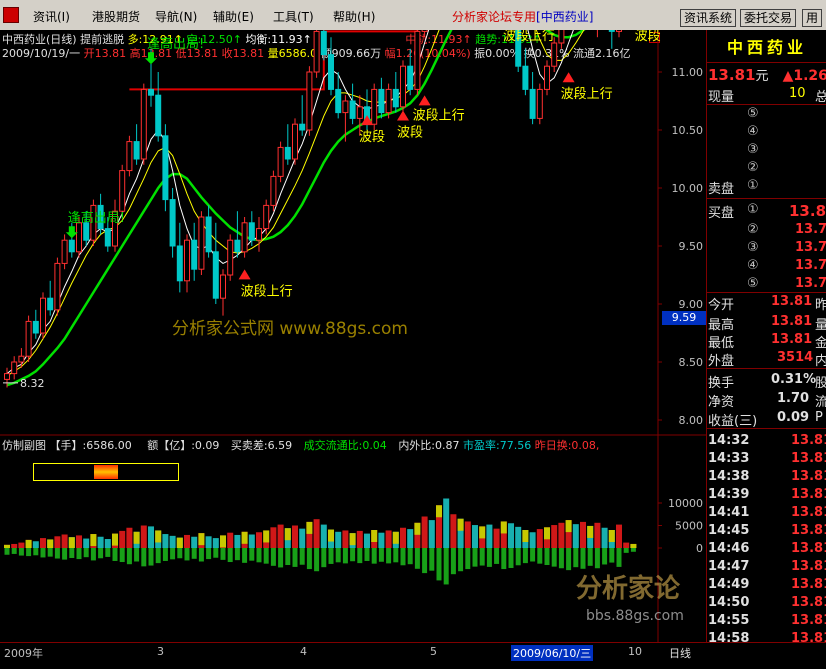 This screenshot has height=669, width=826. Describe the element at coordinates (753, 209) in the screenshot. I see `buy-level-num: ①` at that location.